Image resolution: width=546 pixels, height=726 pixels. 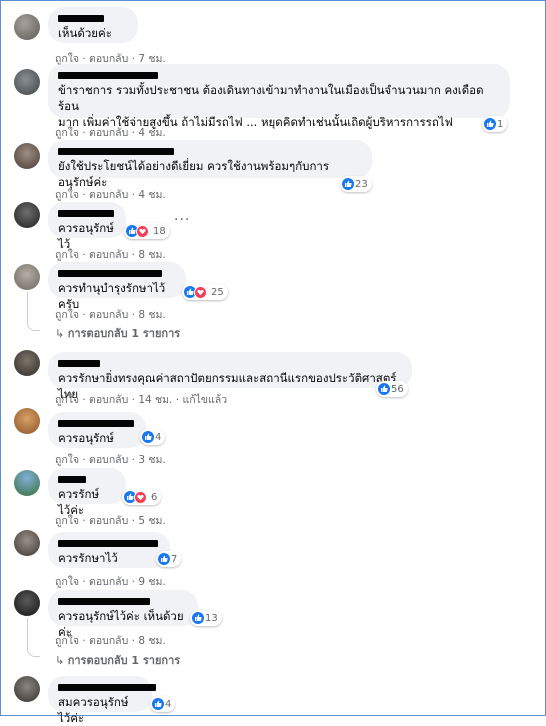 I want to click on timestamp: 9 ชม., so click(x=151, y=582).